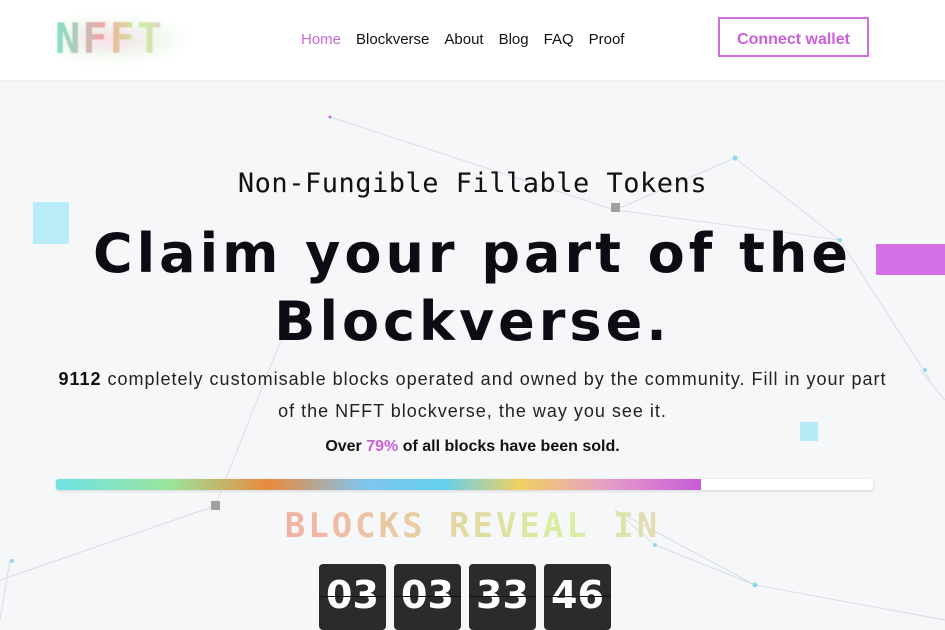  Describe the element at coordinates (382, 446) in the screenshot. I see `sold-percent: 79%` at that location.